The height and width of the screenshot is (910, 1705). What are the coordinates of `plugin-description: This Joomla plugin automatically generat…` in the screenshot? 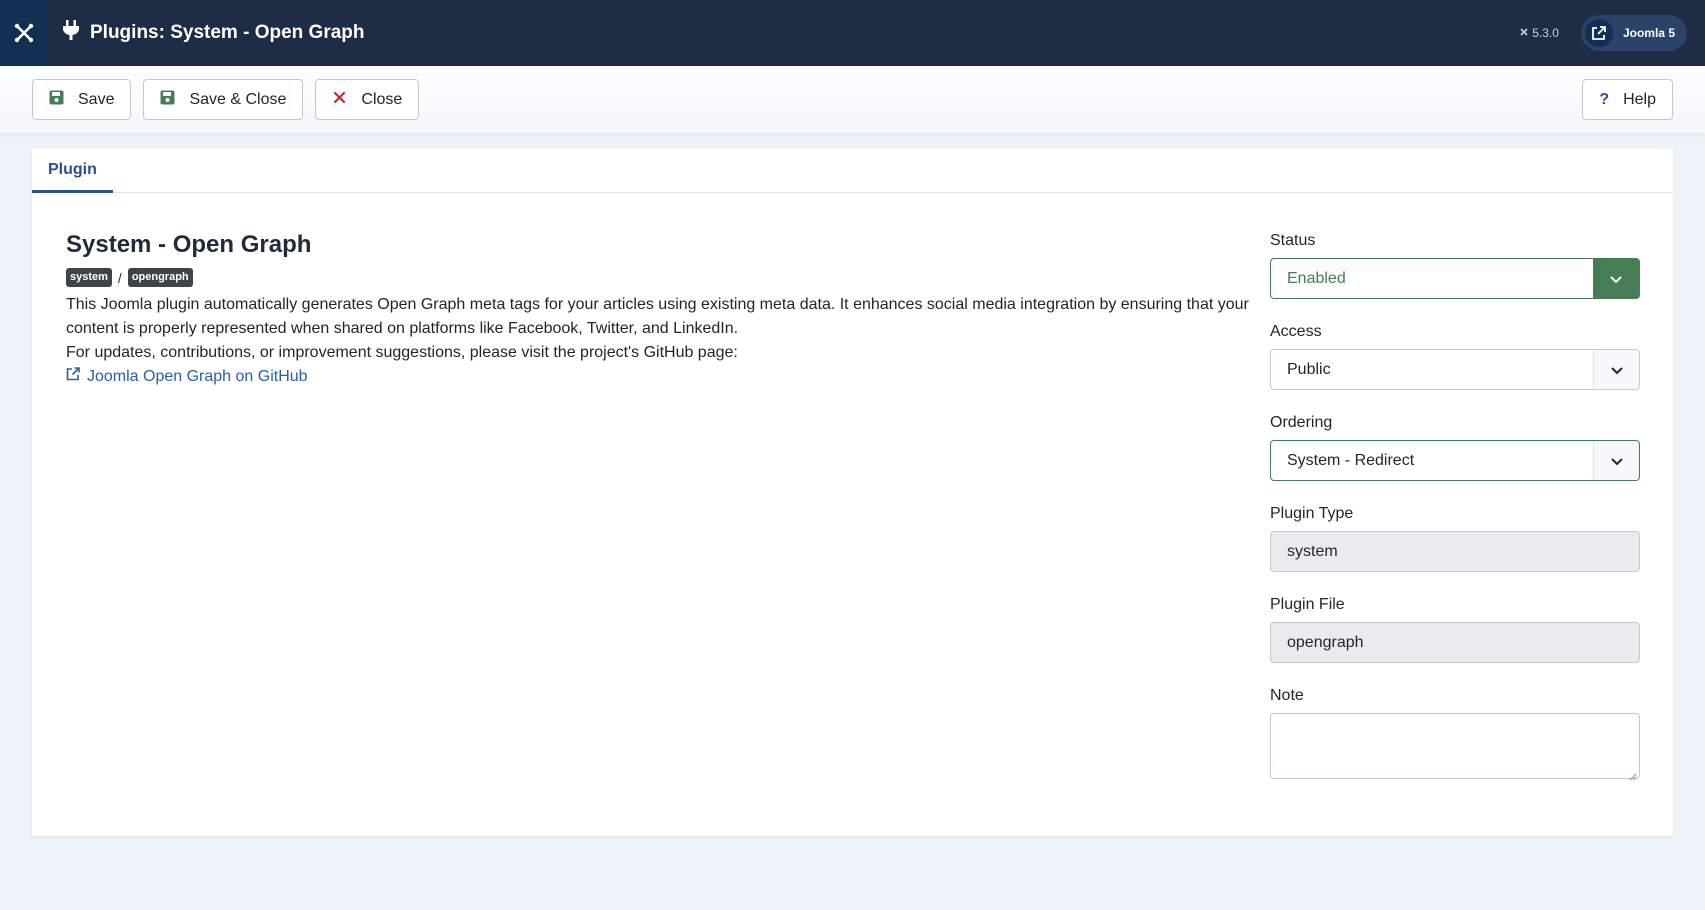 It's located at (657, 316).